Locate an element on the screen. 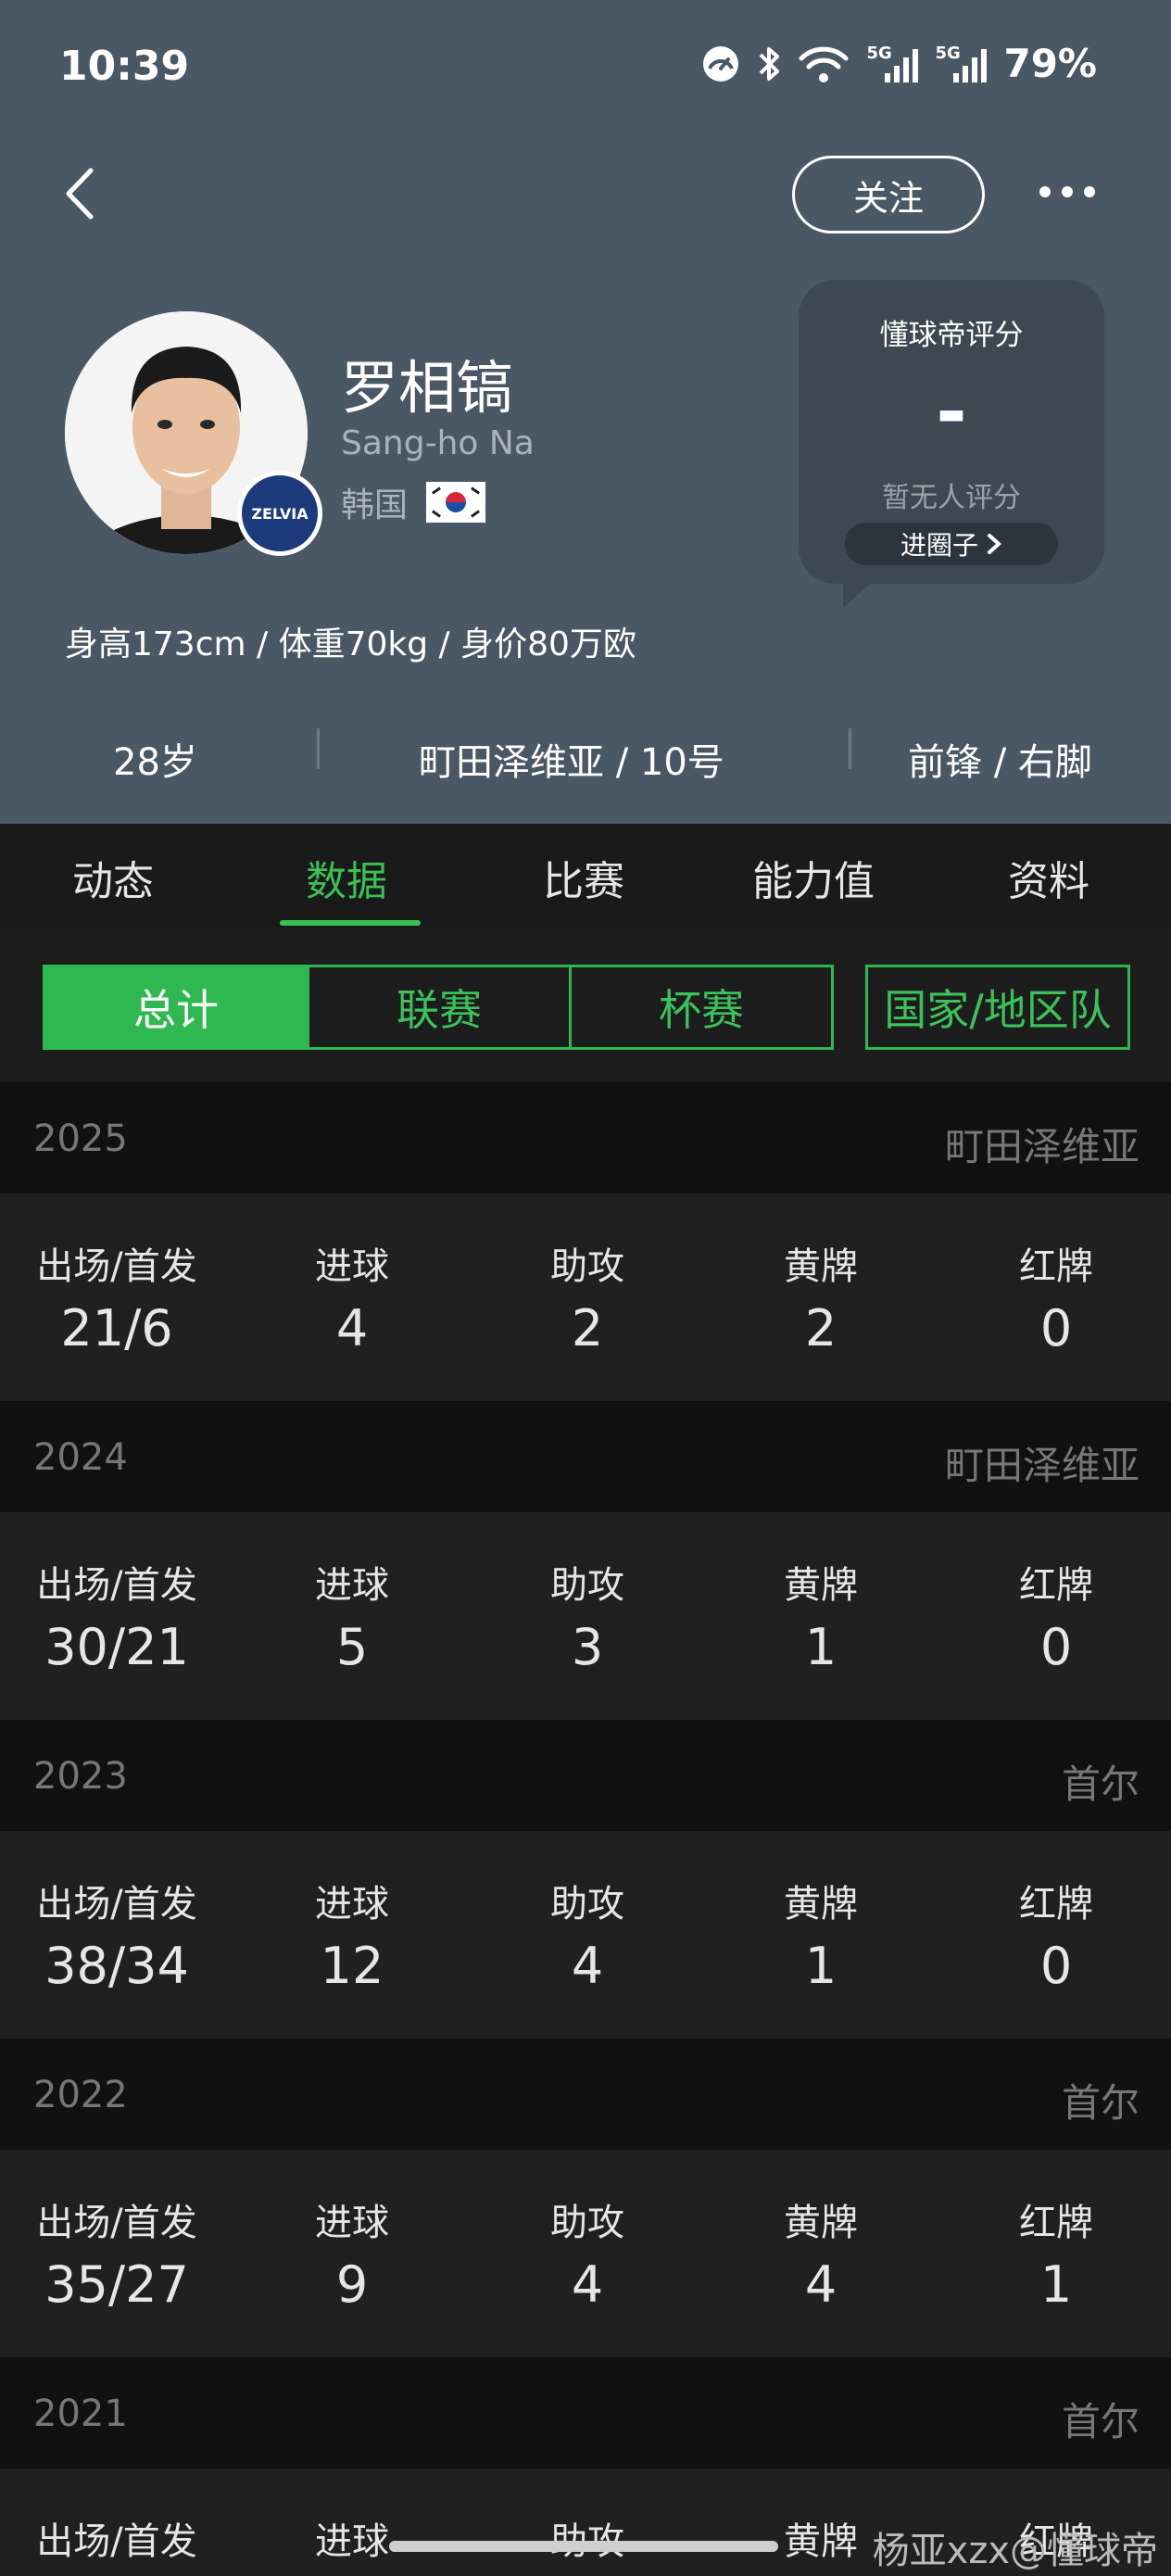 This screenshot has width=1171, height=2576. season-header: 2023 首尔 is located at coordinates (585, 1775).